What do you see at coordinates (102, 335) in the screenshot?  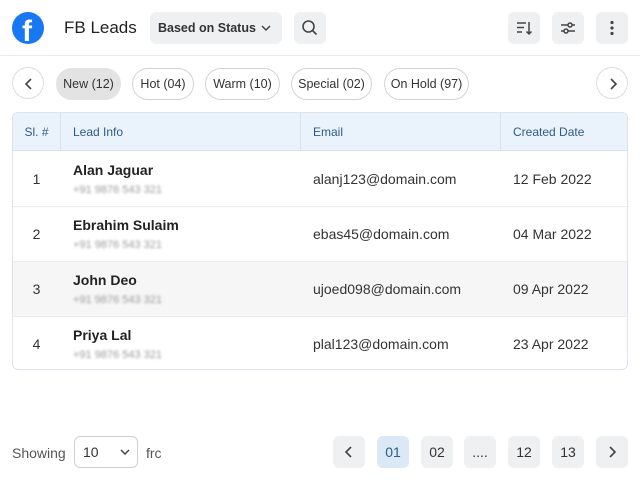 I see `lead-name: Priya Lal` at bounding box center [102, 335].